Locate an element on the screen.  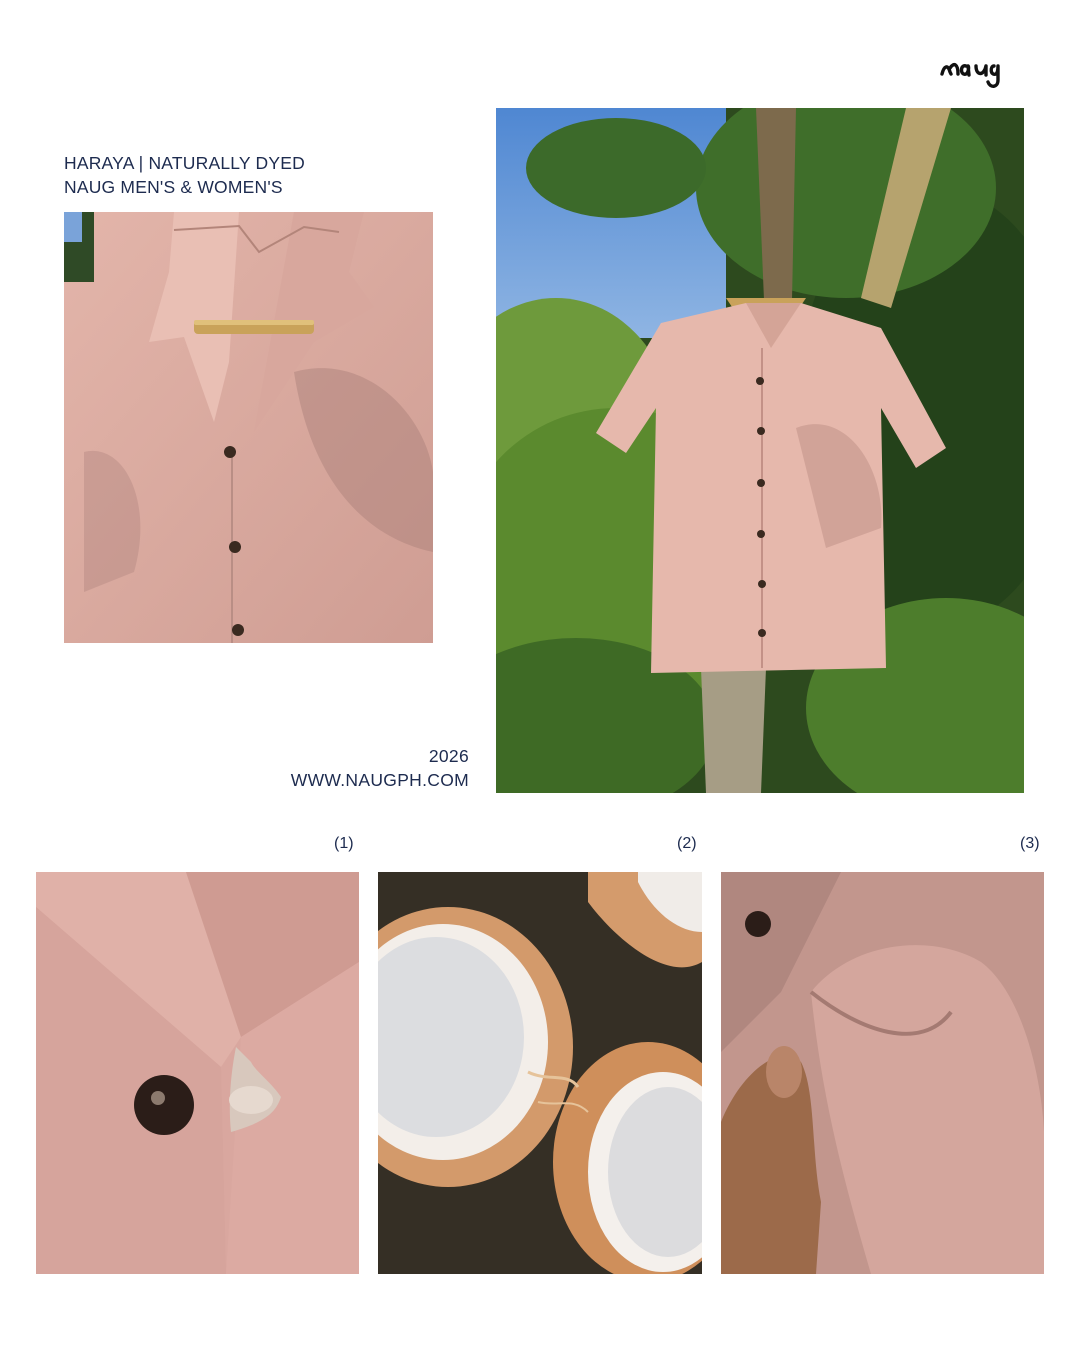
detail-photo-fabric is located at coordinates (882, 1073).